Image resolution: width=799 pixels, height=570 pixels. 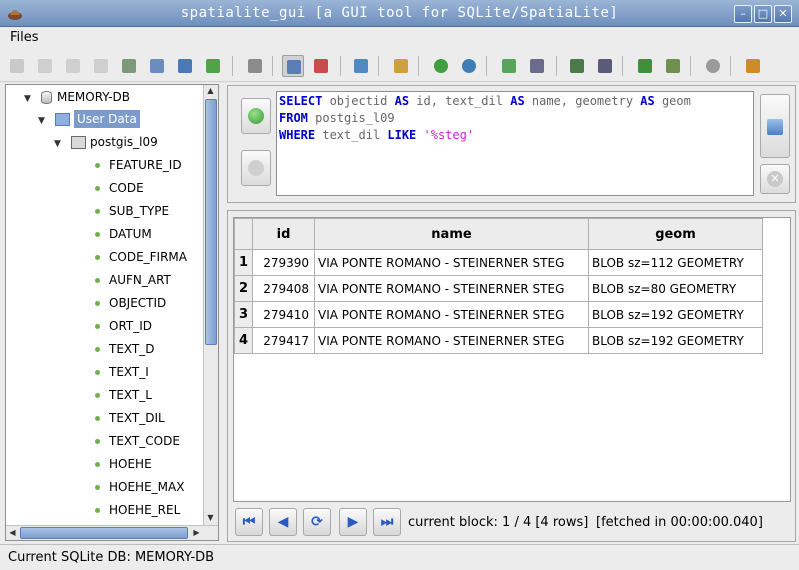 I want to click on tree-vertical-scrollbar: ▲ ▼, so click(x=210, y=305).